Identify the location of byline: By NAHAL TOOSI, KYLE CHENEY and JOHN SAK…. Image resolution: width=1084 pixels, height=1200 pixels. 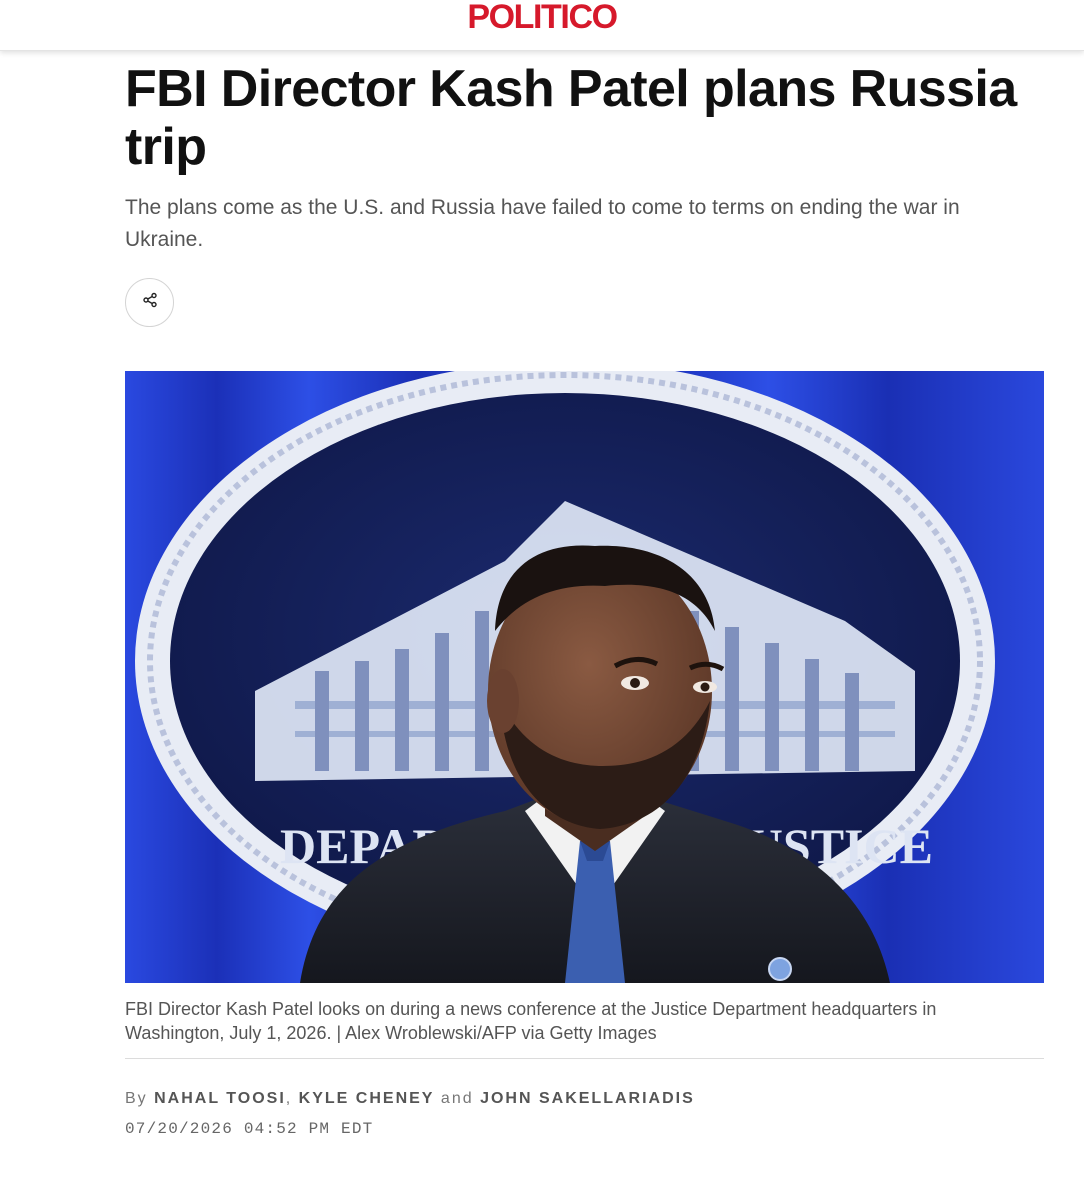
(410, 1099).